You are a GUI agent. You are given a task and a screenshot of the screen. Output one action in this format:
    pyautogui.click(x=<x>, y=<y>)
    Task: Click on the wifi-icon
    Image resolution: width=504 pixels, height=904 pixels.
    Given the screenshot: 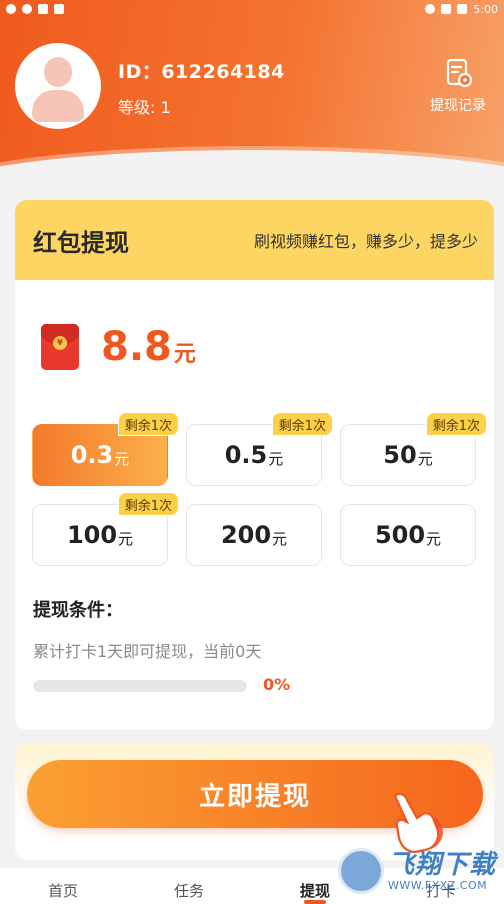 What is the action you would take?
    pyautogui.click(x=430, y=9)
    